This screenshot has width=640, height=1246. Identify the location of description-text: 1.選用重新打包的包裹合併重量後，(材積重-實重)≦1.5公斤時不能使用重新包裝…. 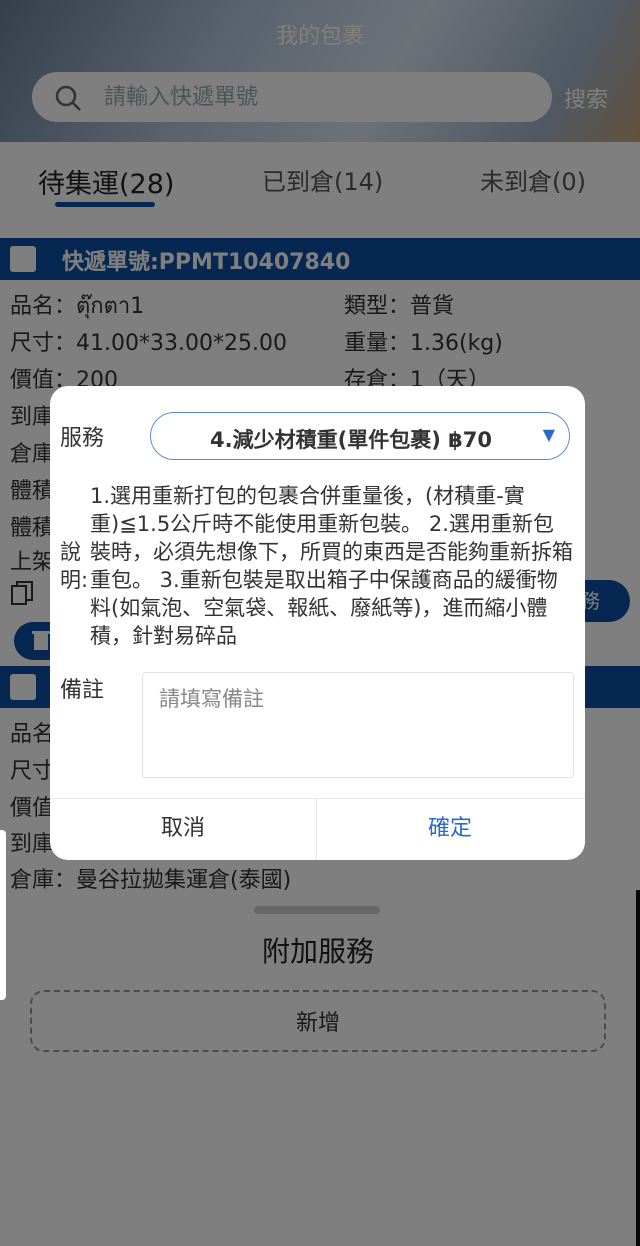
(331, 566).